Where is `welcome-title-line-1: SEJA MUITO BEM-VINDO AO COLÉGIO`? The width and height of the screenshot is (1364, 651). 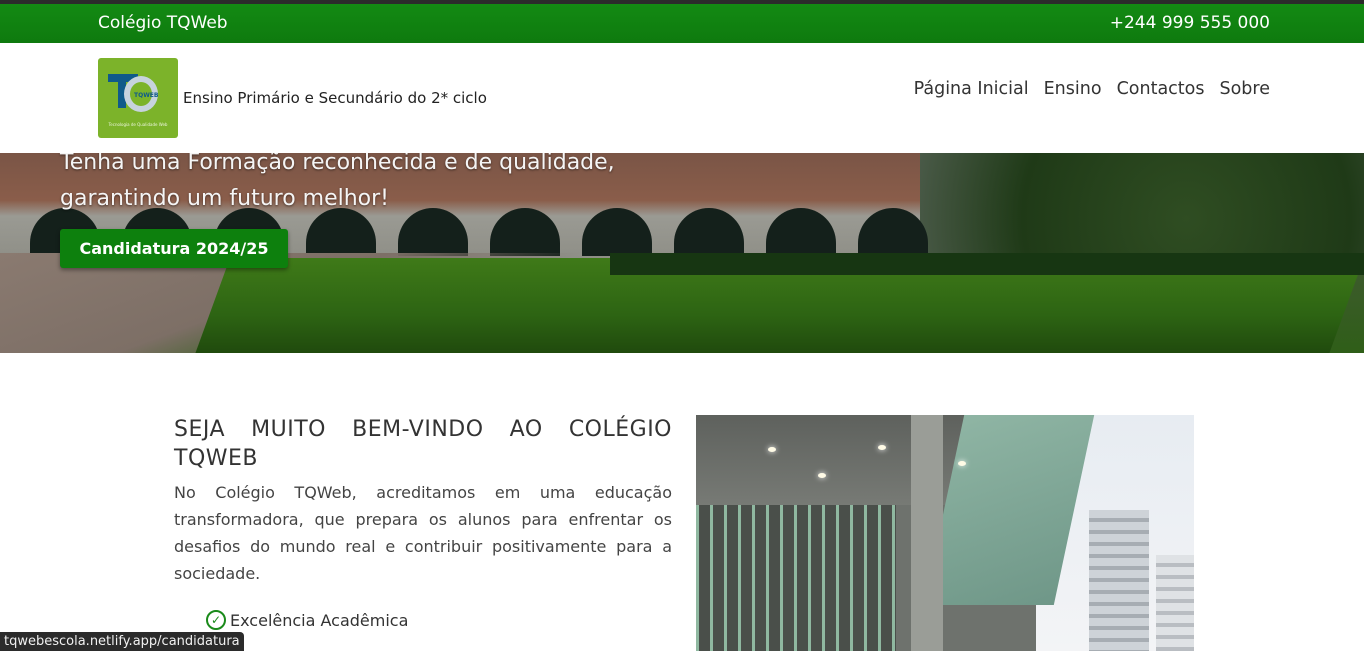 welcome-title-line-1: SEJA MUITO BEM-VINDO AO COLÉGIO is located at coordinates (423, 429).